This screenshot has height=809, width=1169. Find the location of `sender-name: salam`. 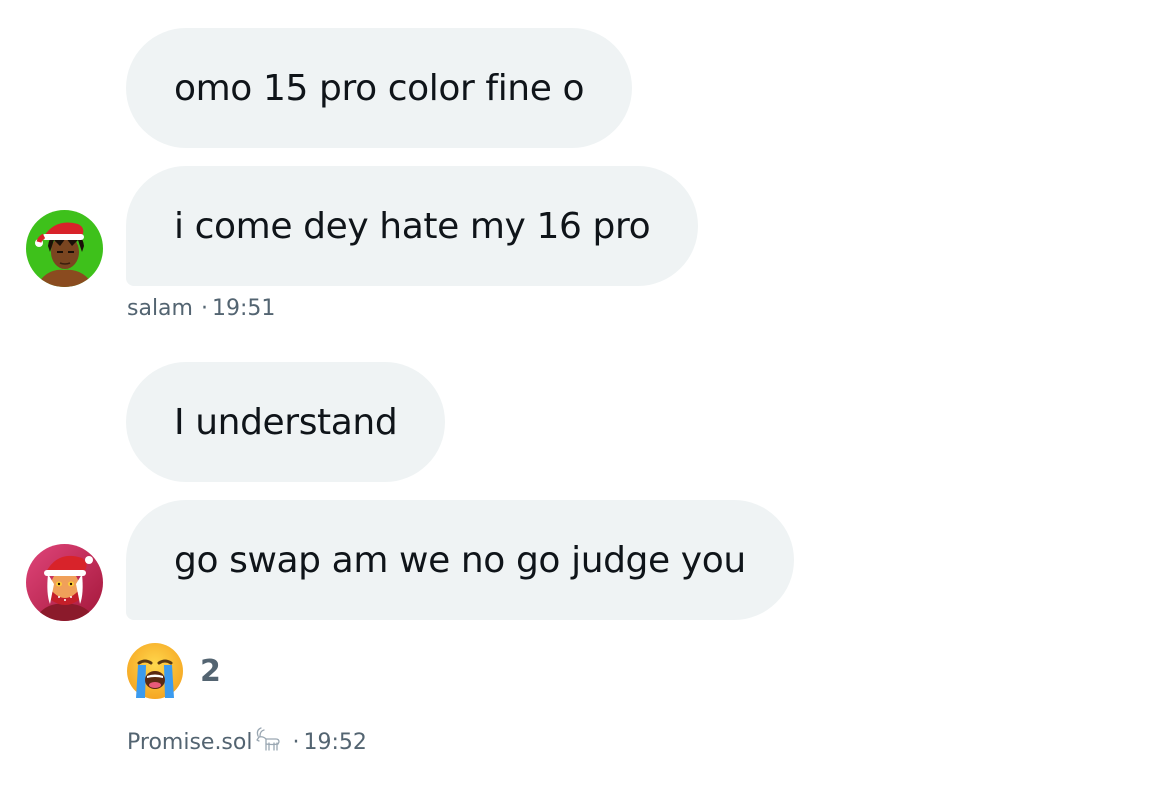

sender-name: salam is located at coordinates (160, 308).